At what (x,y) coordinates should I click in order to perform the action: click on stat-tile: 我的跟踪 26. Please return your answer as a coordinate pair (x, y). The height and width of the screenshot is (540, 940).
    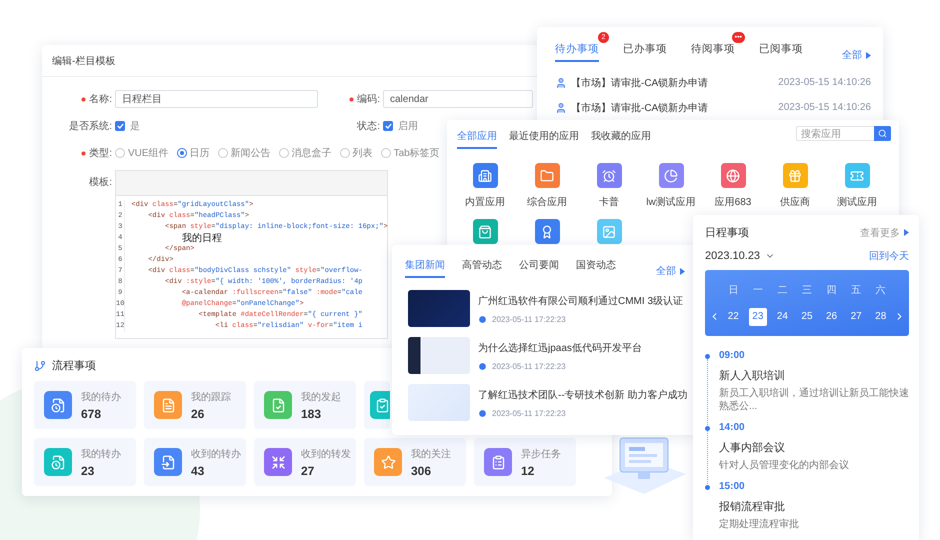
    Looking at the image, I should click on (195, 405).